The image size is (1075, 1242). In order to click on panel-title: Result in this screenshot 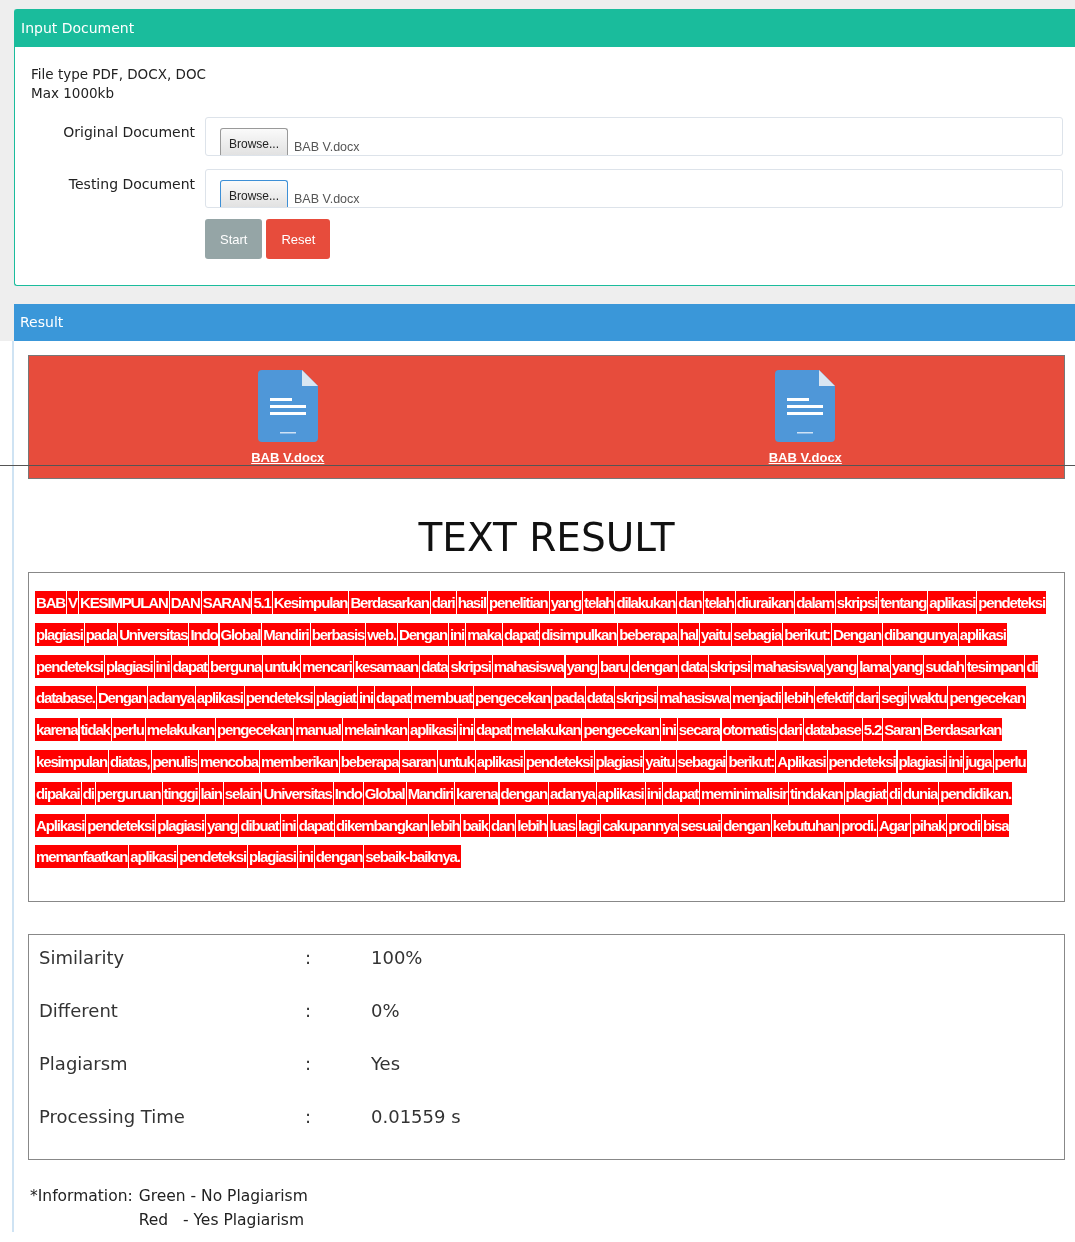, I will do `click(544, 322)`.